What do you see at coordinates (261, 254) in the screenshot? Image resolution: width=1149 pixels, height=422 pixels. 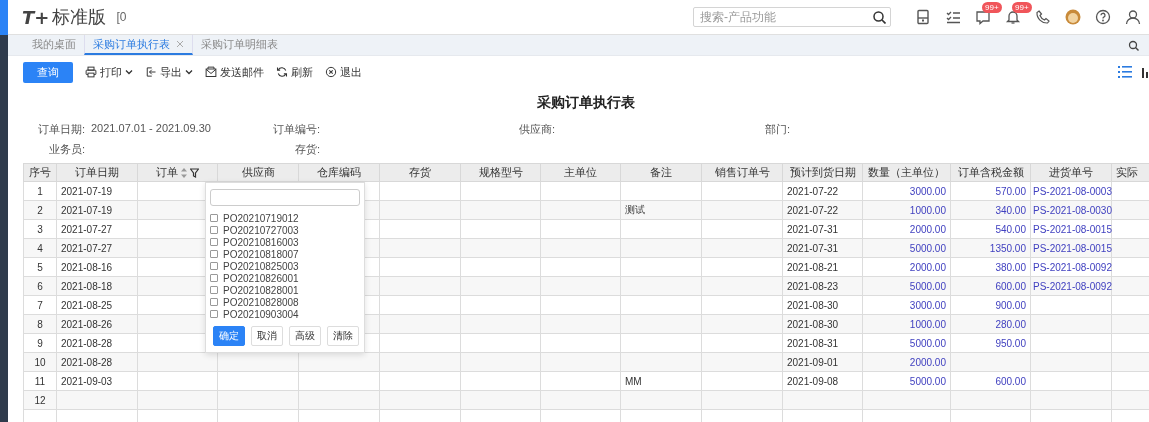 I see `option-label: PO20210818007` at bounding box center [261, 254].